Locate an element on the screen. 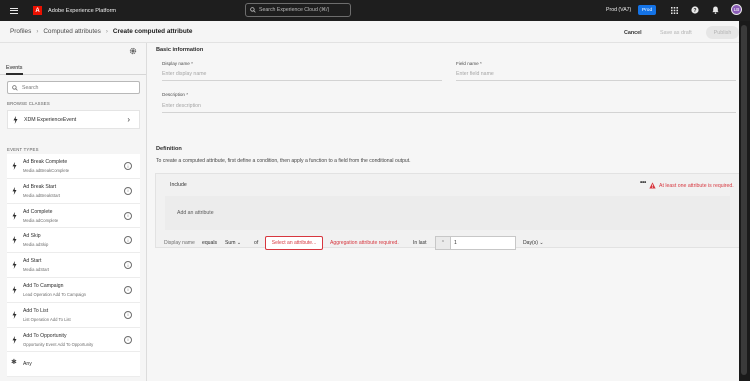 This screenshot has height=381, width=750. scrollbar is located at coordinates (744, 201).